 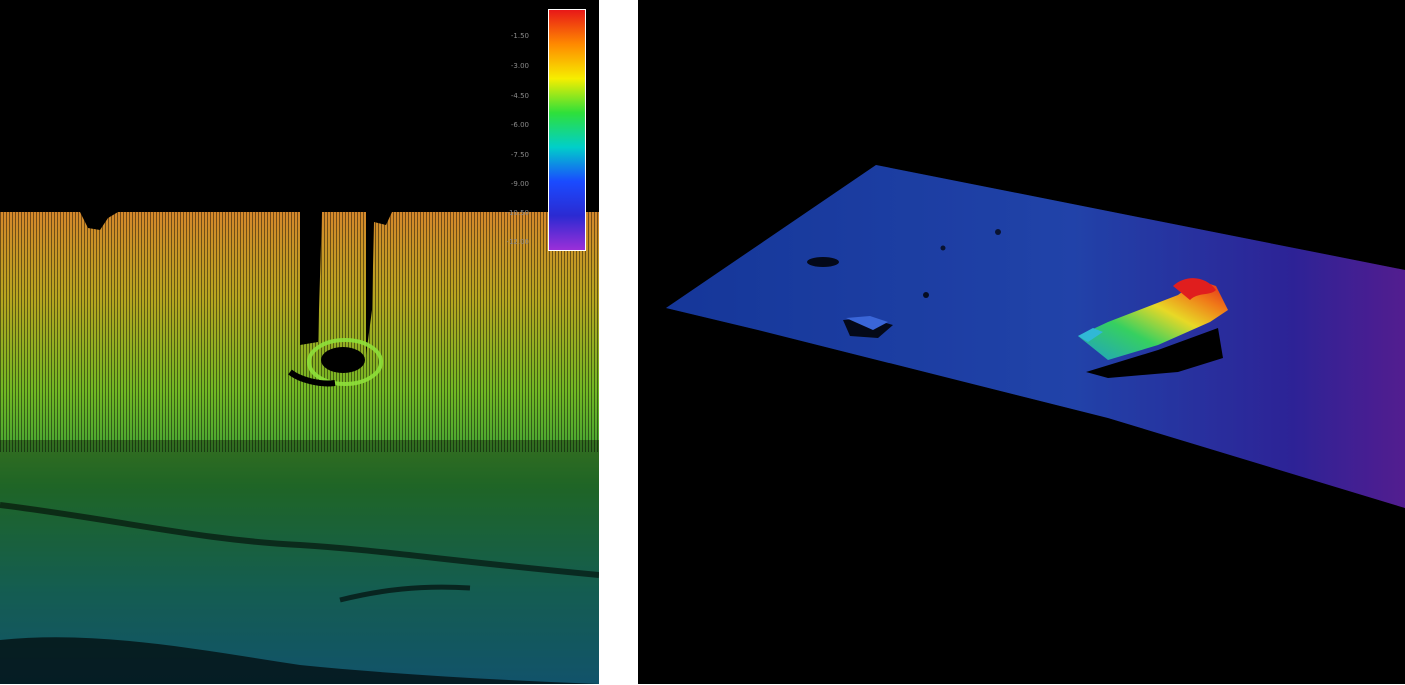 What do you see at coordinates (517, 242) in the screenshot?
I see `colorbar-tick-label: -12.00` at bounding box center [517, 242].